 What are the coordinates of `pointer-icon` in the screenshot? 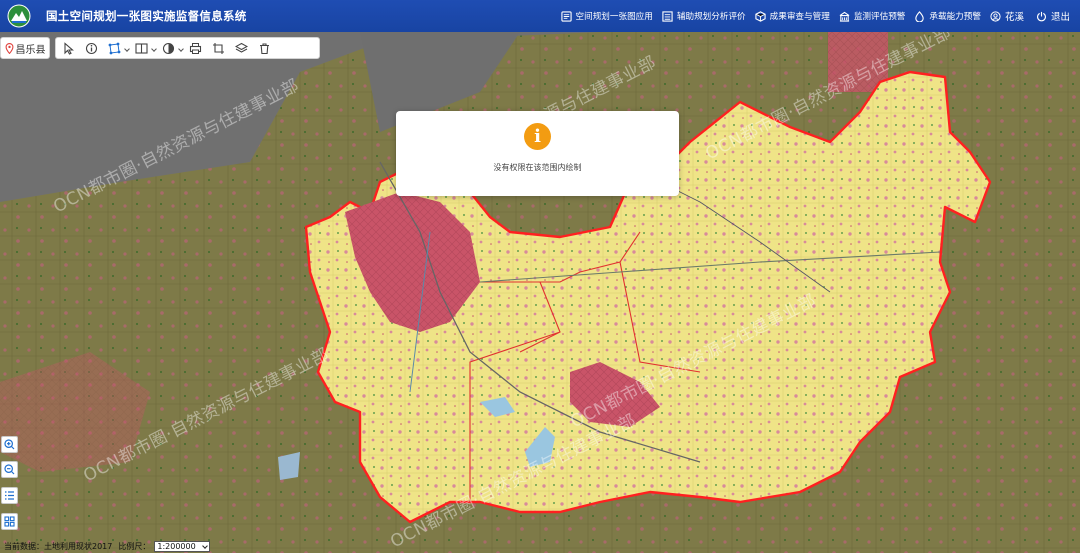 It's located at (69, 48).